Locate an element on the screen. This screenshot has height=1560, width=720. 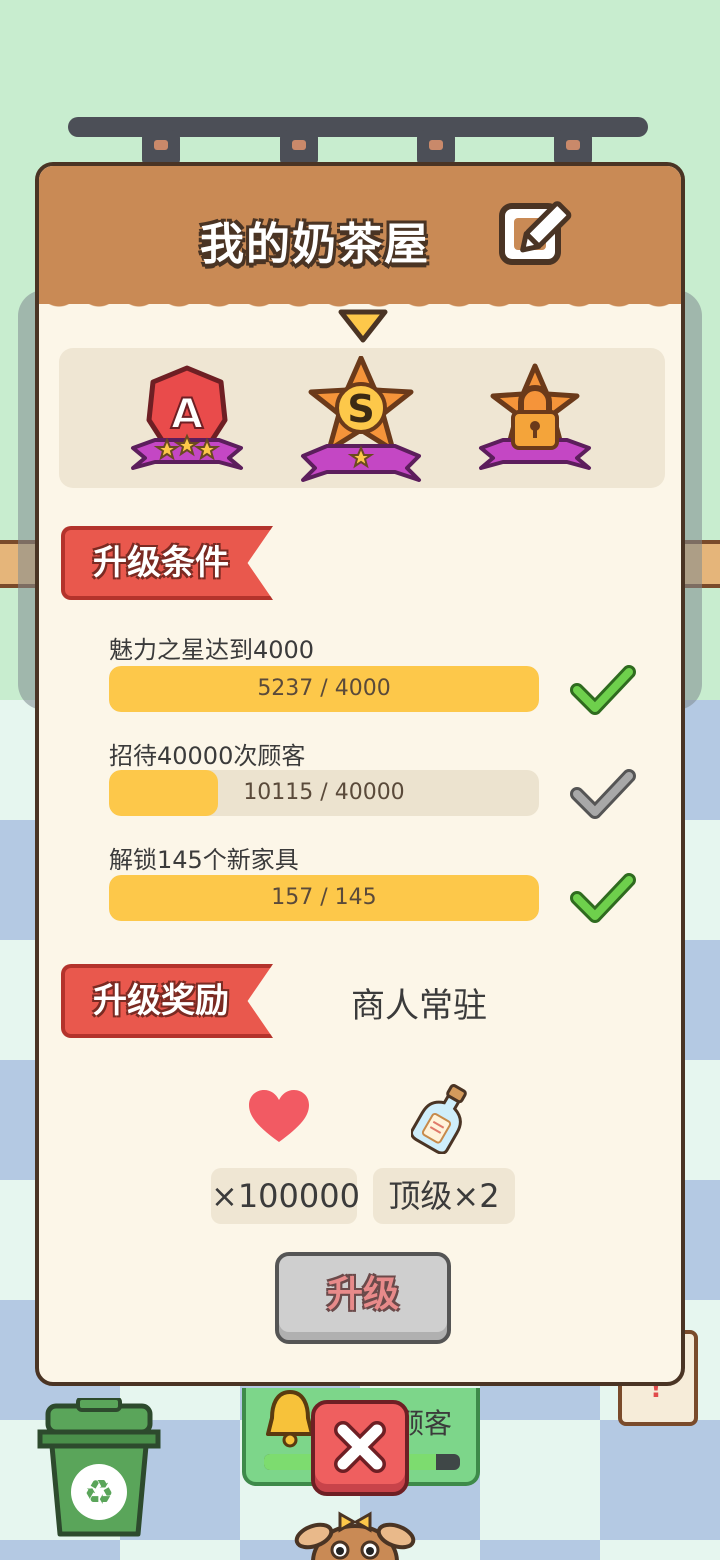
bell-icon is located at coordinates (290, 1419).